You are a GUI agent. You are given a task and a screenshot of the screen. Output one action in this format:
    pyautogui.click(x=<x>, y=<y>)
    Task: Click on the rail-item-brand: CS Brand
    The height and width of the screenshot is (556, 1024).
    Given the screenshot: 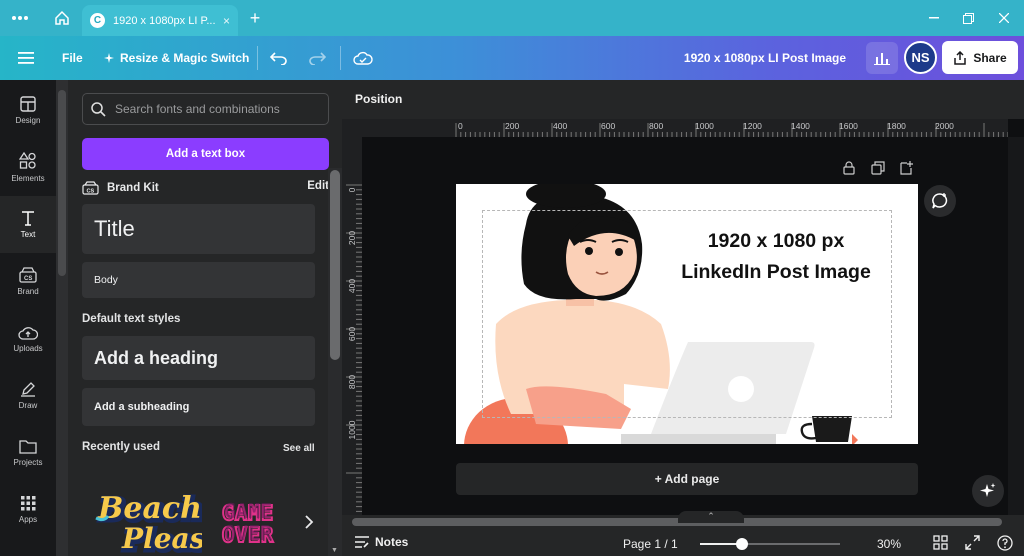 What is the action you would take?
    pyautogui.click(x=28, y=281)
    